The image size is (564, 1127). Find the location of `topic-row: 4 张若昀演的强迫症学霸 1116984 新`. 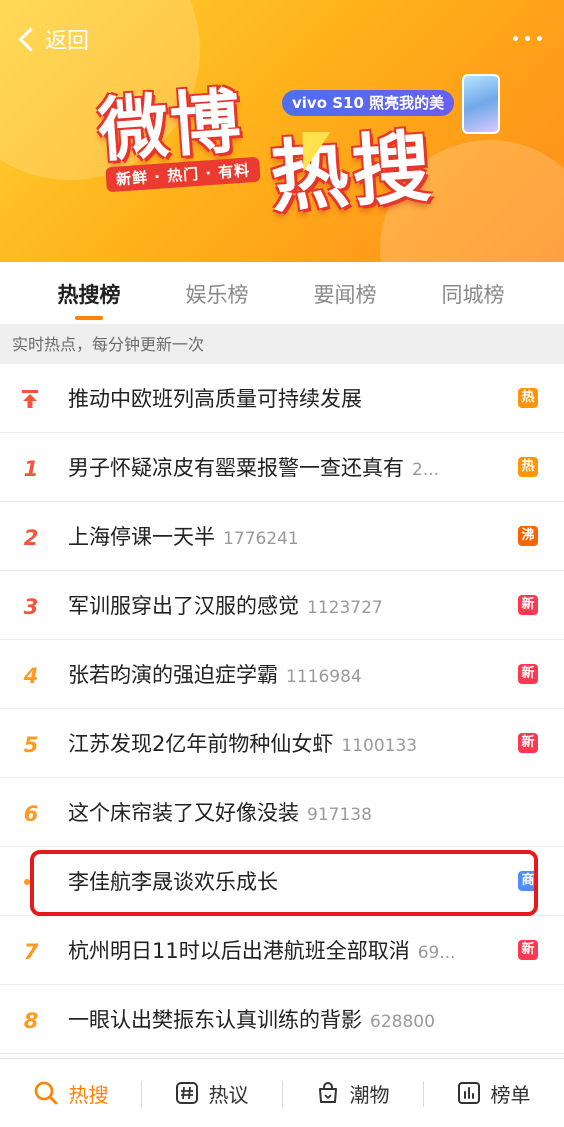

topic-row: 4 张若昀演的强迫症学霸 1116984 新 is located at coordinates (282, 674).